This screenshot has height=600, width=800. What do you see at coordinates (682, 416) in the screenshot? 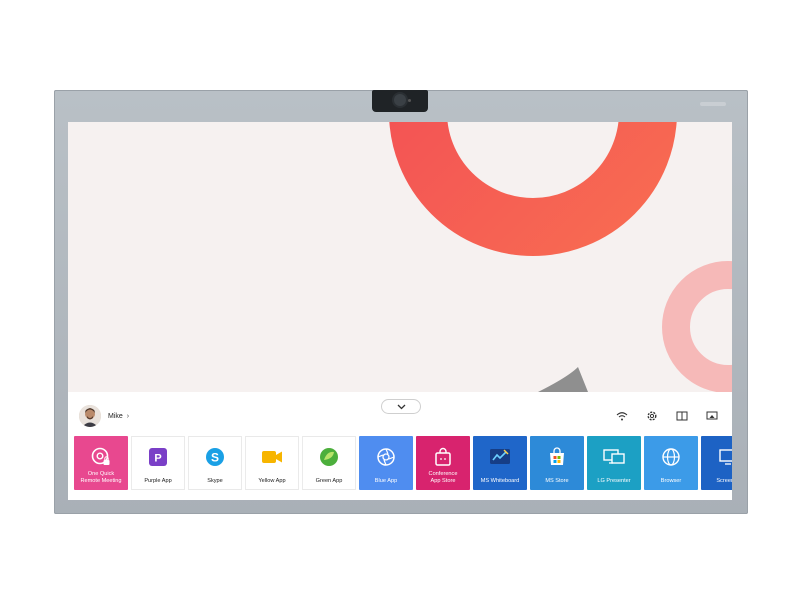
I see `split-view-icon` at bounding box center [682, 416].